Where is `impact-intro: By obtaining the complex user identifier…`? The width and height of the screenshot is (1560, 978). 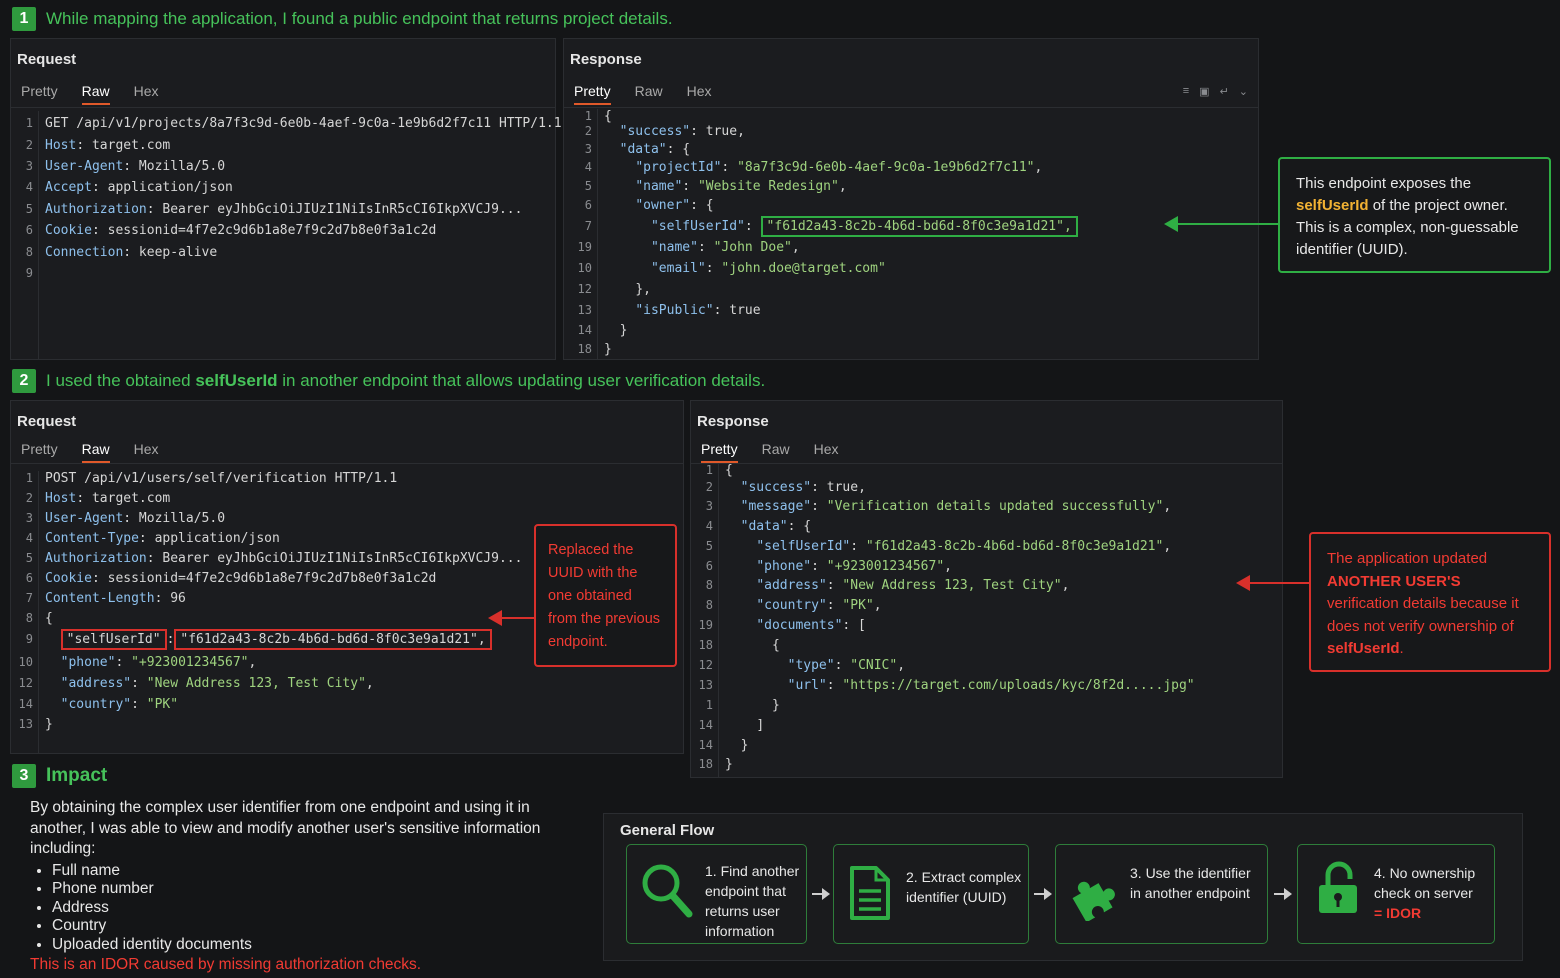
impact-intro: By obtaining the complex user identifier… is located at coordinates (285, 828).